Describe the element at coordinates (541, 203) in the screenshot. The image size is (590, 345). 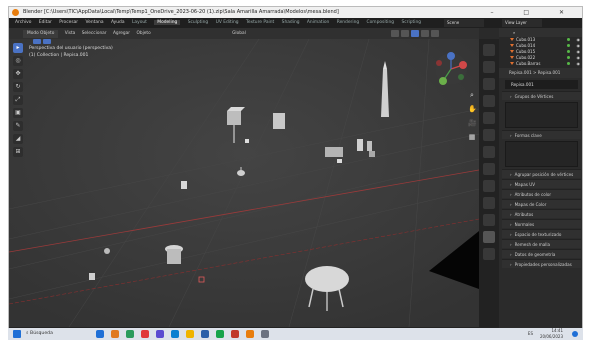
I see `panel-color-maps: Mapas de Color` at that location.